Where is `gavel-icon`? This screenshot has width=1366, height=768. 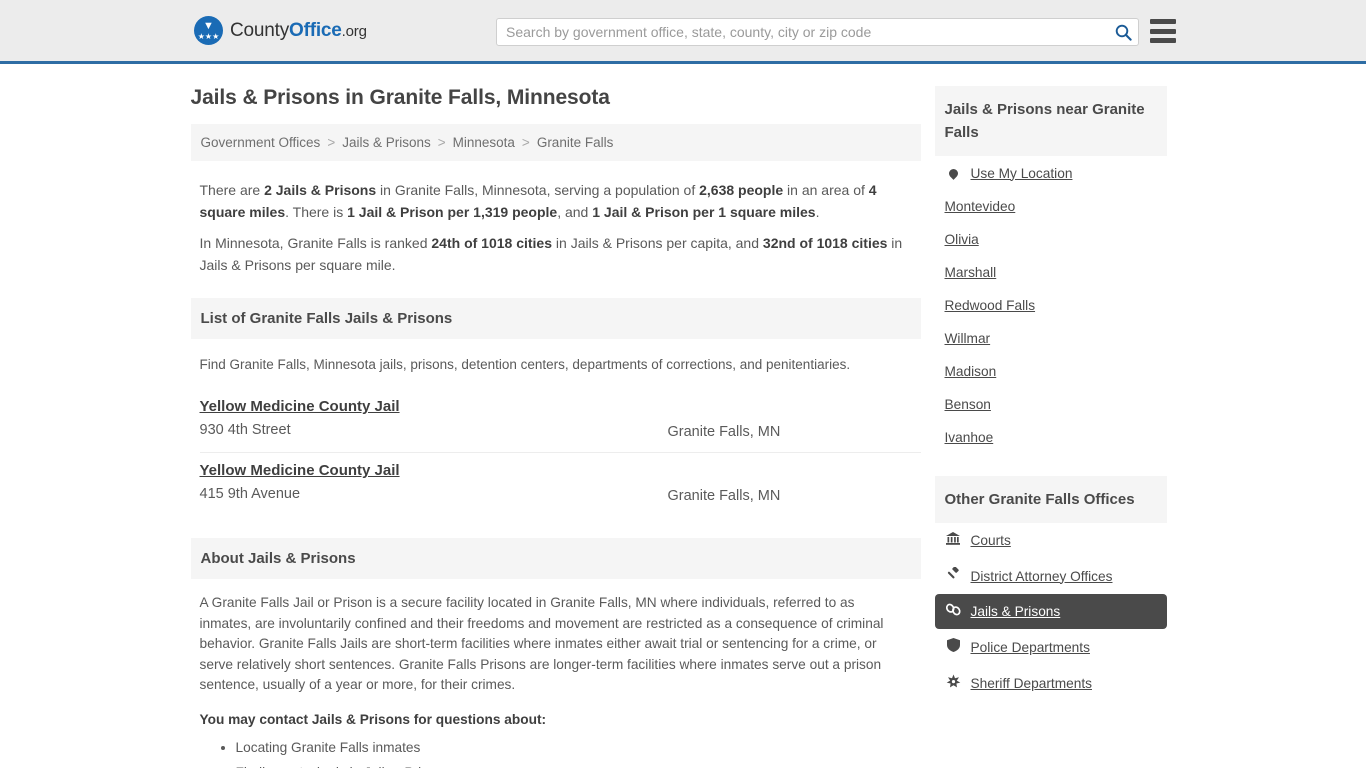 gavel-icon is located at coordinates (953, 575).